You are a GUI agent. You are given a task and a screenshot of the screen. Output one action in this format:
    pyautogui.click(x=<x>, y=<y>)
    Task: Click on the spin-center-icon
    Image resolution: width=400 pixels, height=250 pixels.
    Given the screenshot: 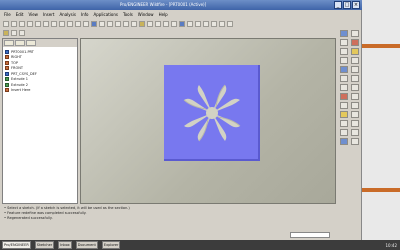 What is the action you would take?
    pyautogui.click(x=222, y=23)
    